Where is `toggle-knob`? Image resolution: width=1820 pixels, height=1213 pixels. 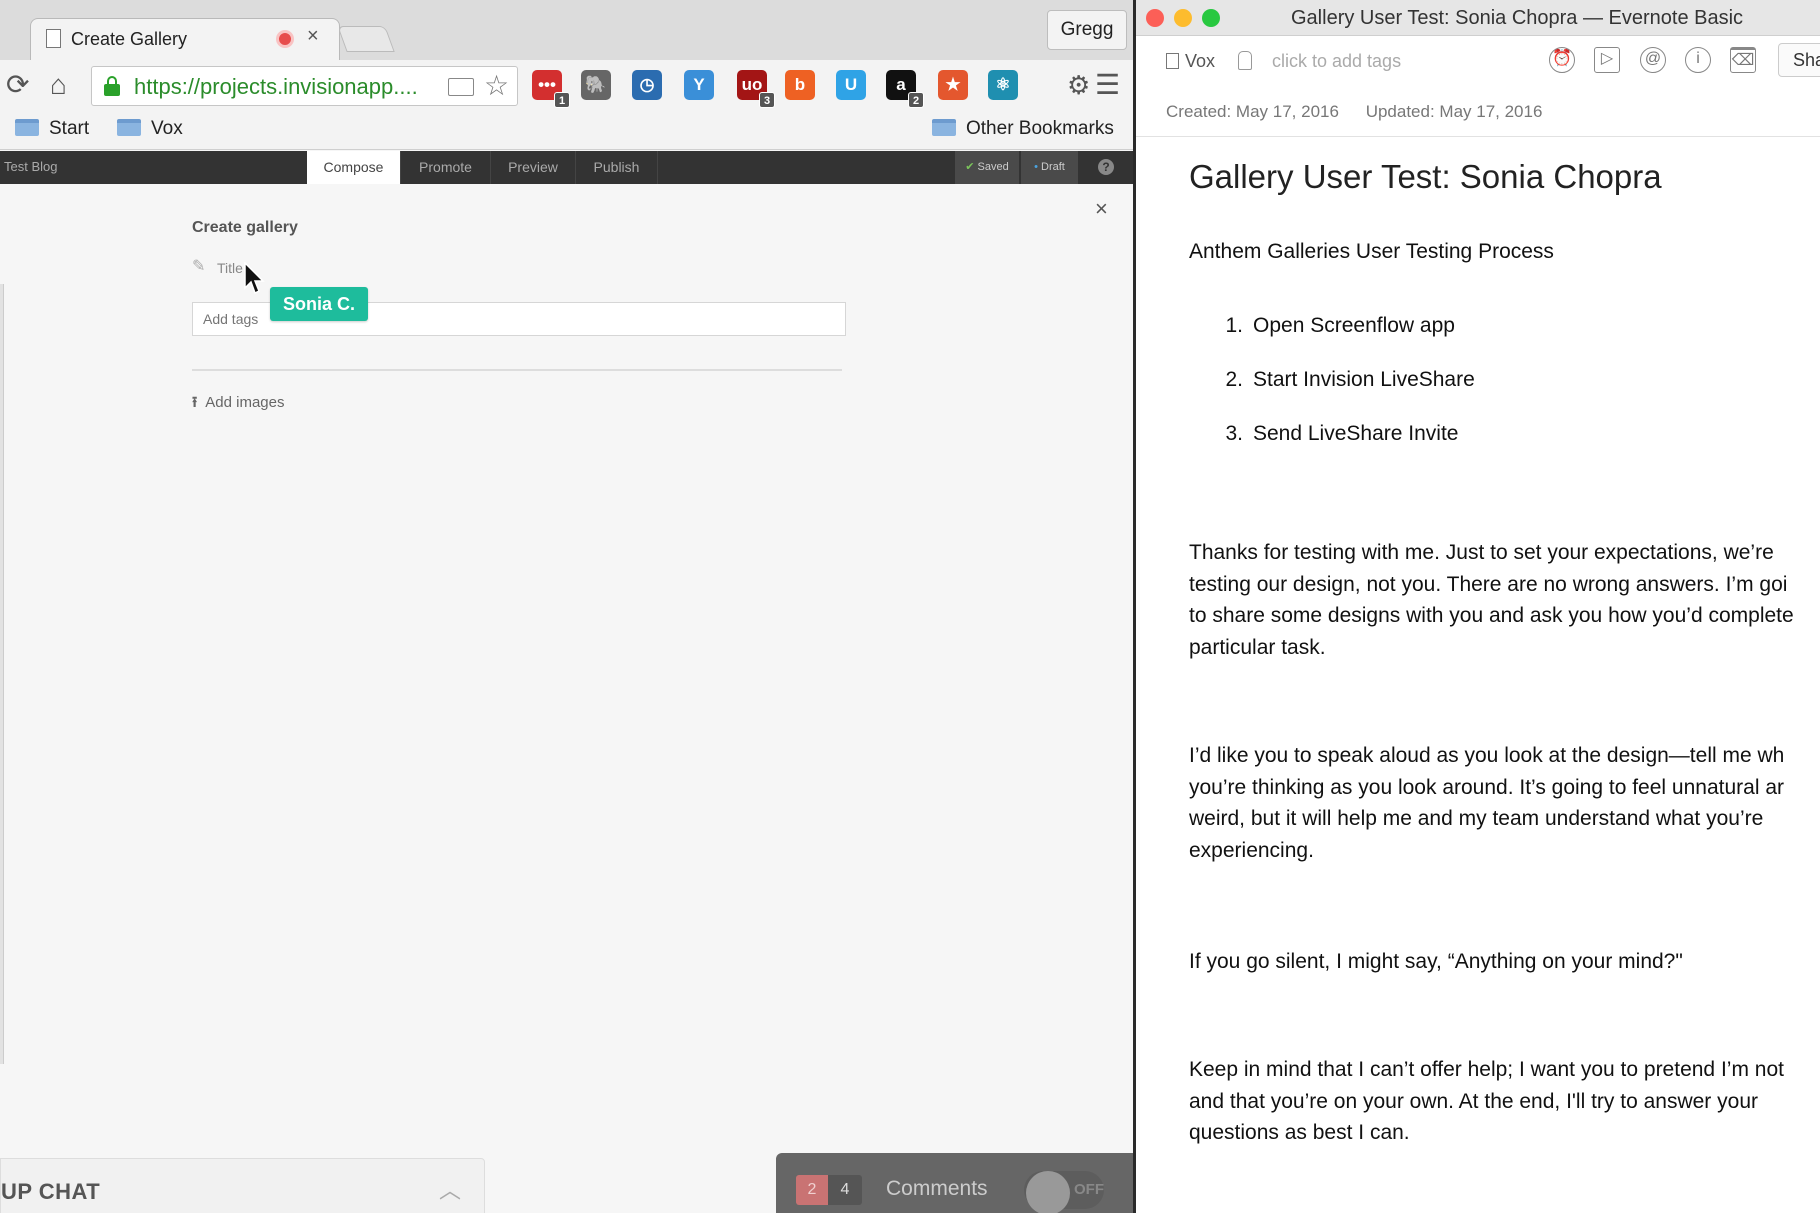 toggle-knob is located at coordinates (1048, 1192).